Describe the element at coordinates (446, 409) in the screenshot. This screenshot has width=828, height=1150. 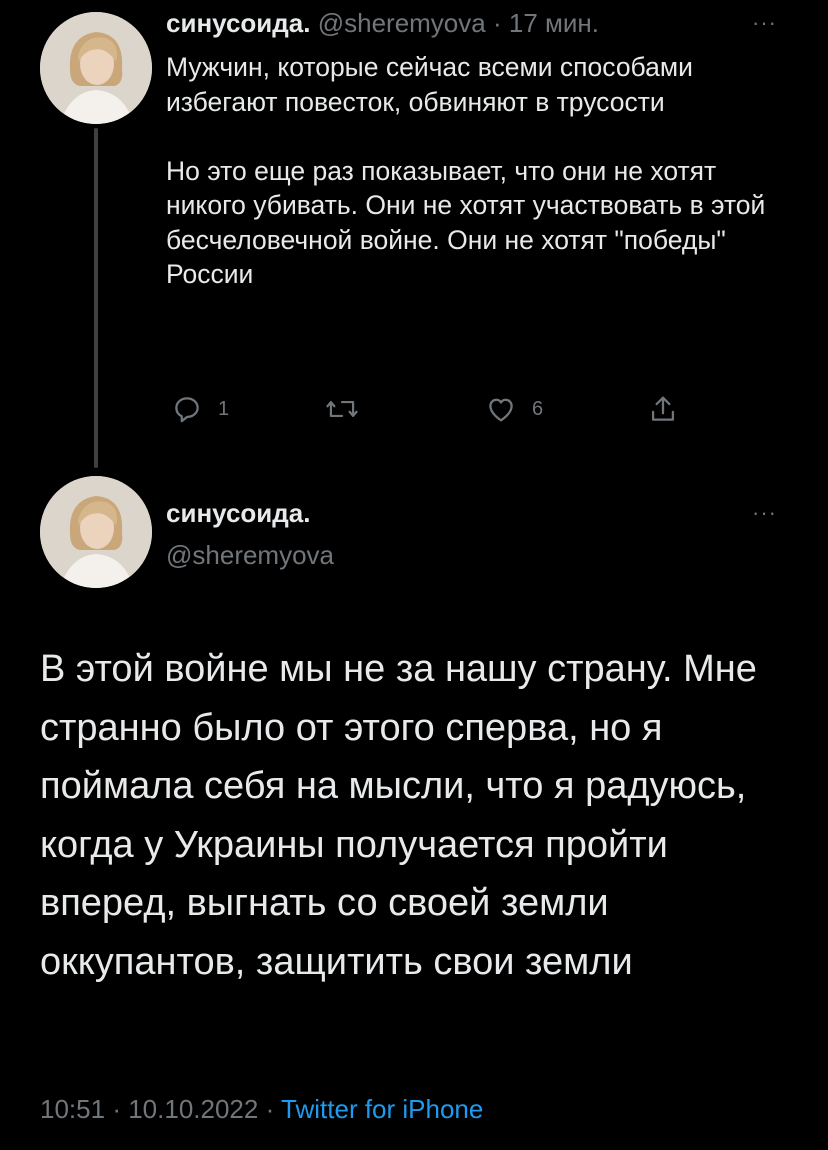
I see `tweet1-actions: 1 6` at that location.